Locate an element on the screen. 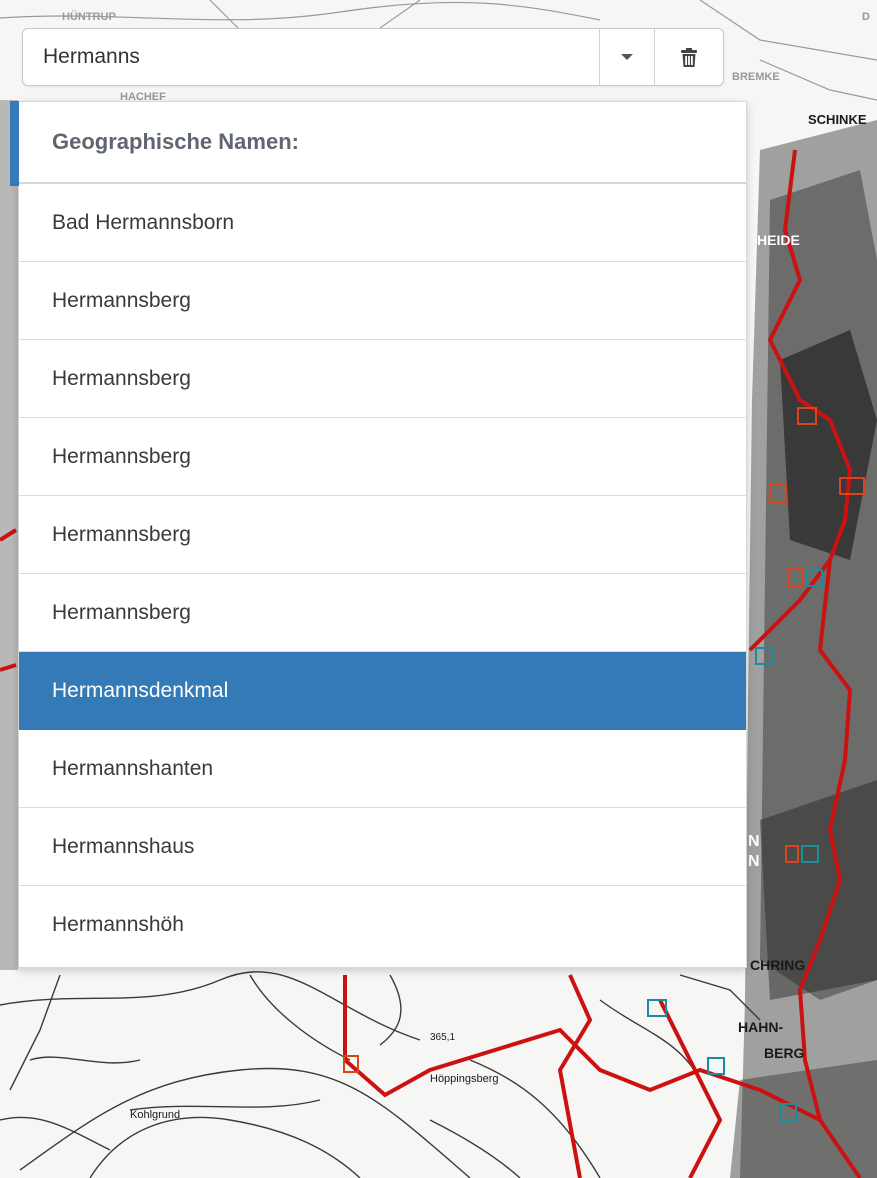 The image size is (877, 1178). map-label: HAHN- is located at coordinates (760, 1027).